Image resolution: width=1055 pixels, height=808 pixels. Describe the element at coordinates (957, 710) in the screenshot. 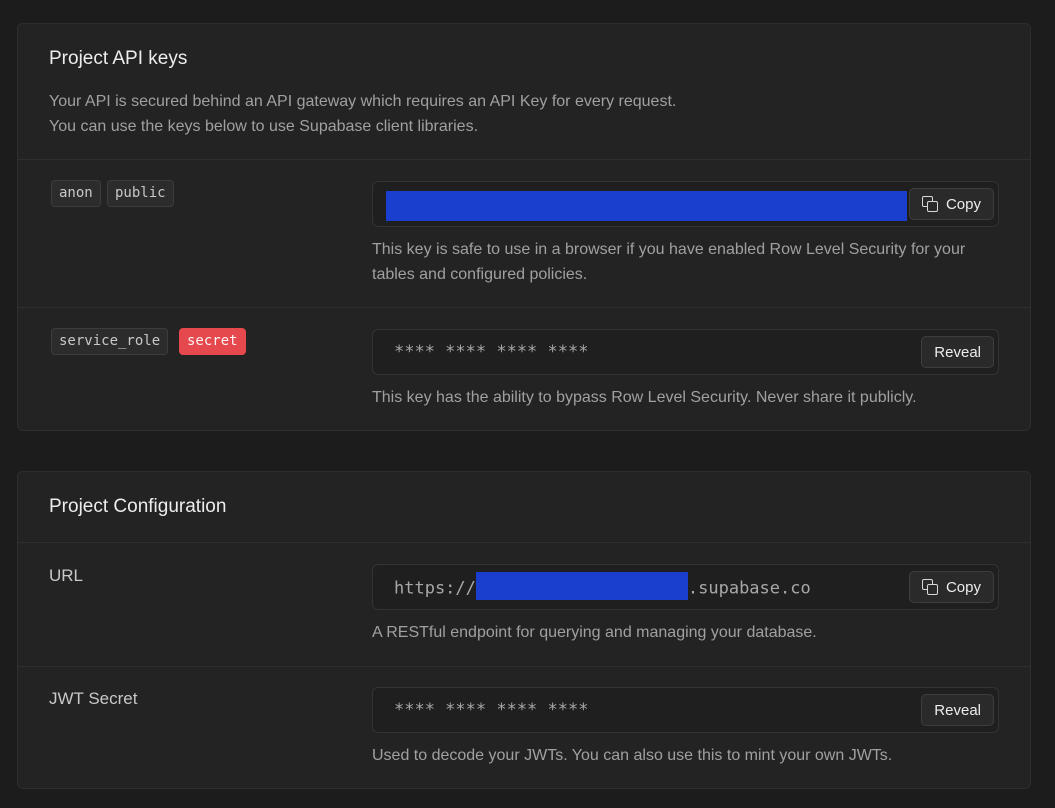

I see `reveal-jwt-secret-button: Reveal` at that location.